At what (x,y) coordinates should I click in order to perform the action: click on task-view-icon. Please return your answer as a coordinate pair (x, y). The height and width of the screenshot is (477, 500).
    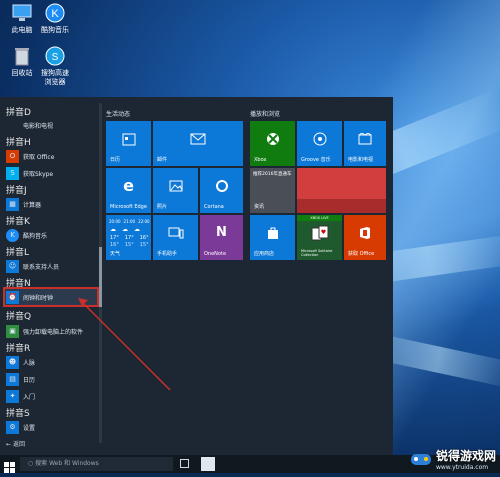
    Looking at the image, I should click on (184, 463).